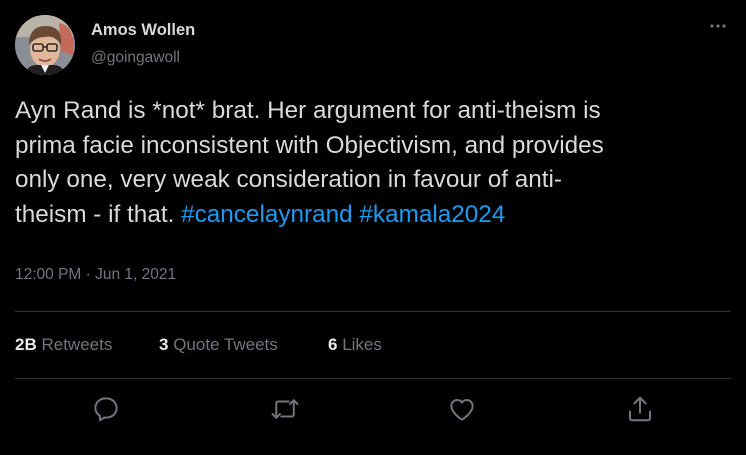  What do you see at coordinates (432, 214) in the screenshot?
I see `hashtag-link-kamala2024: #kamala2024` at bounding box center [432, 214].